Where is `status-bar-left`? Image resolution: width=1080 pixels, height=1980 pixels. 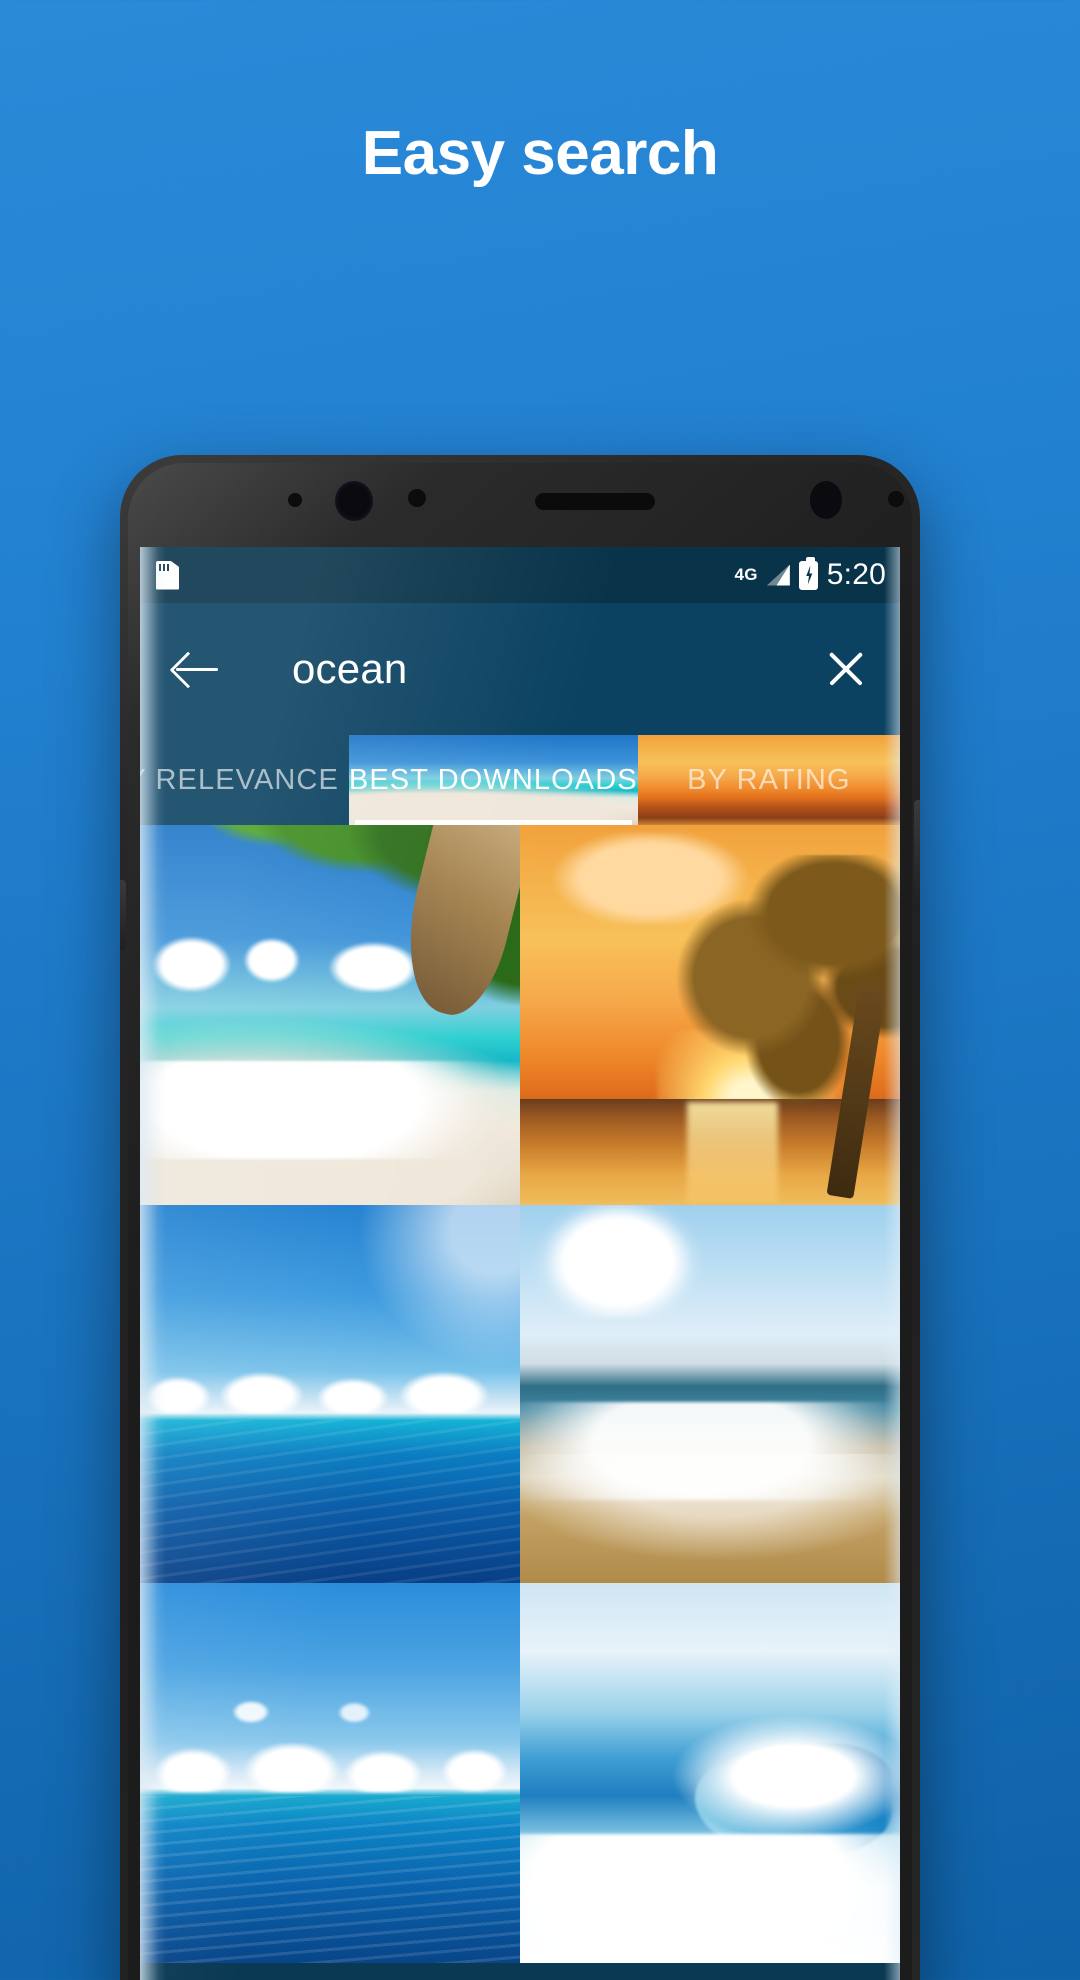 status-bar-left is located at coordinates (167, 575).